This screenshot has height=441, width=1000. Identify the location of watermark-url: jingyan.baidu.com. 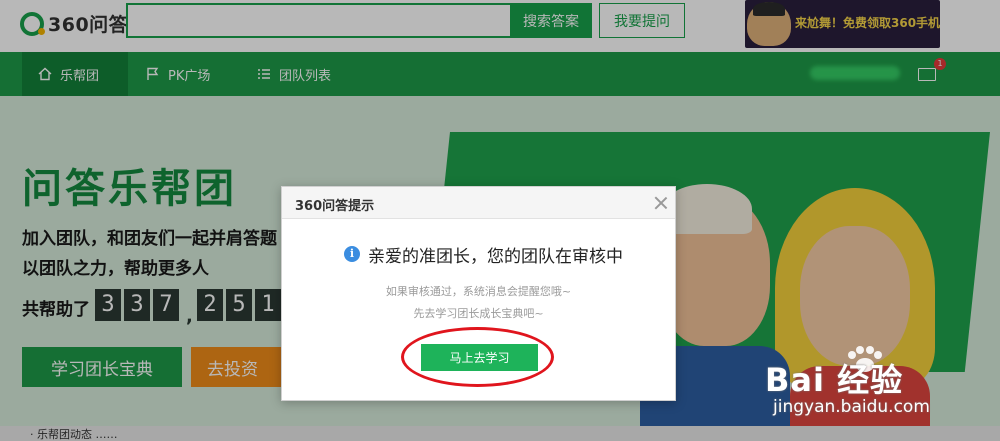
(851, 407).